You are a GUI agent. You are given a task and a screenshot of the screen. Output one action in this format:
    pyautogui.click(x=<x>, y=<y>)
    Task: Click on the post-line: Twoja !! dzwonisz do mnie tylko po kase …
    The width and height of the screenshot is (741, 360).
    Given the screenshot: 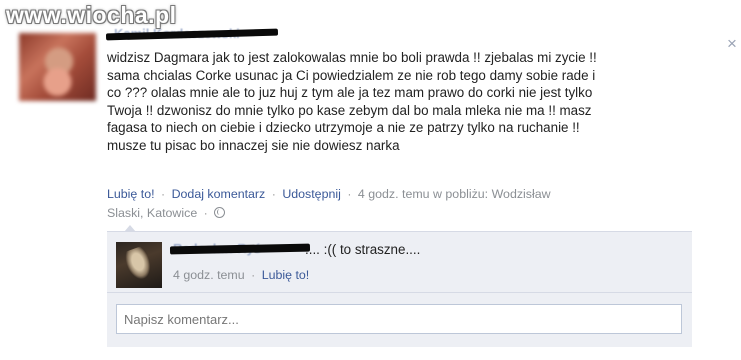 What is the action you would take?
    pyautogui.click(x=349, y=110)
    